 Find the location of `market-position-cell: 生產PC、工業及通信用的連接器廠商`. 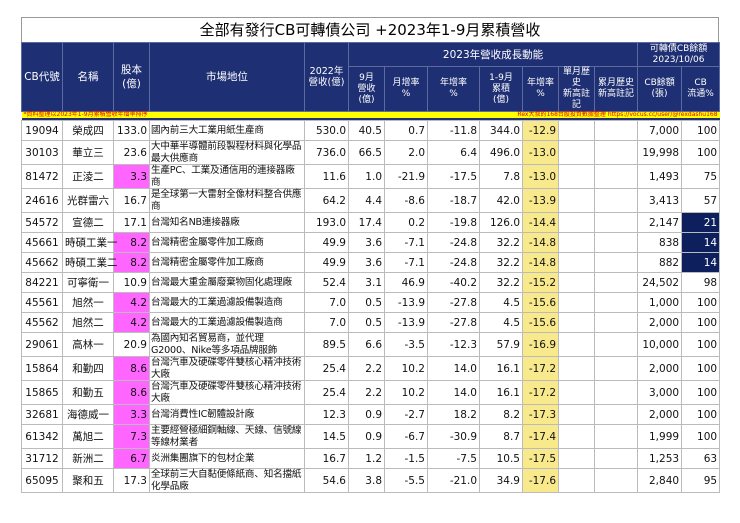

market-position-cell: 生產PC、工業及通信用的連接器廠商 is located at coordinates (227, 176).